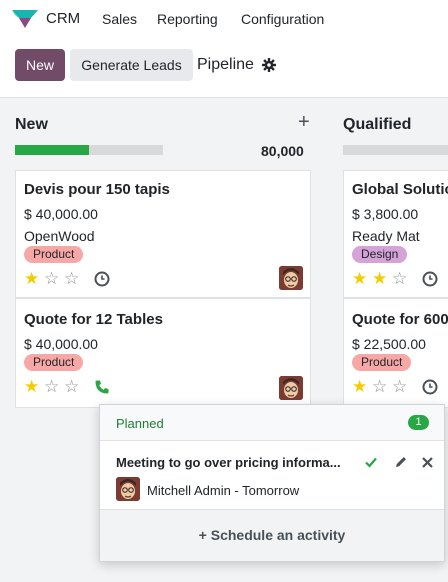 The image size is (448, 582). What do you see at coordinates (395, 353) in the screenshot?
I see `kanban-card: Quote for 600 $ 22,500.00 Product ★ ☆ ☆` at bounding box center [395, 353].